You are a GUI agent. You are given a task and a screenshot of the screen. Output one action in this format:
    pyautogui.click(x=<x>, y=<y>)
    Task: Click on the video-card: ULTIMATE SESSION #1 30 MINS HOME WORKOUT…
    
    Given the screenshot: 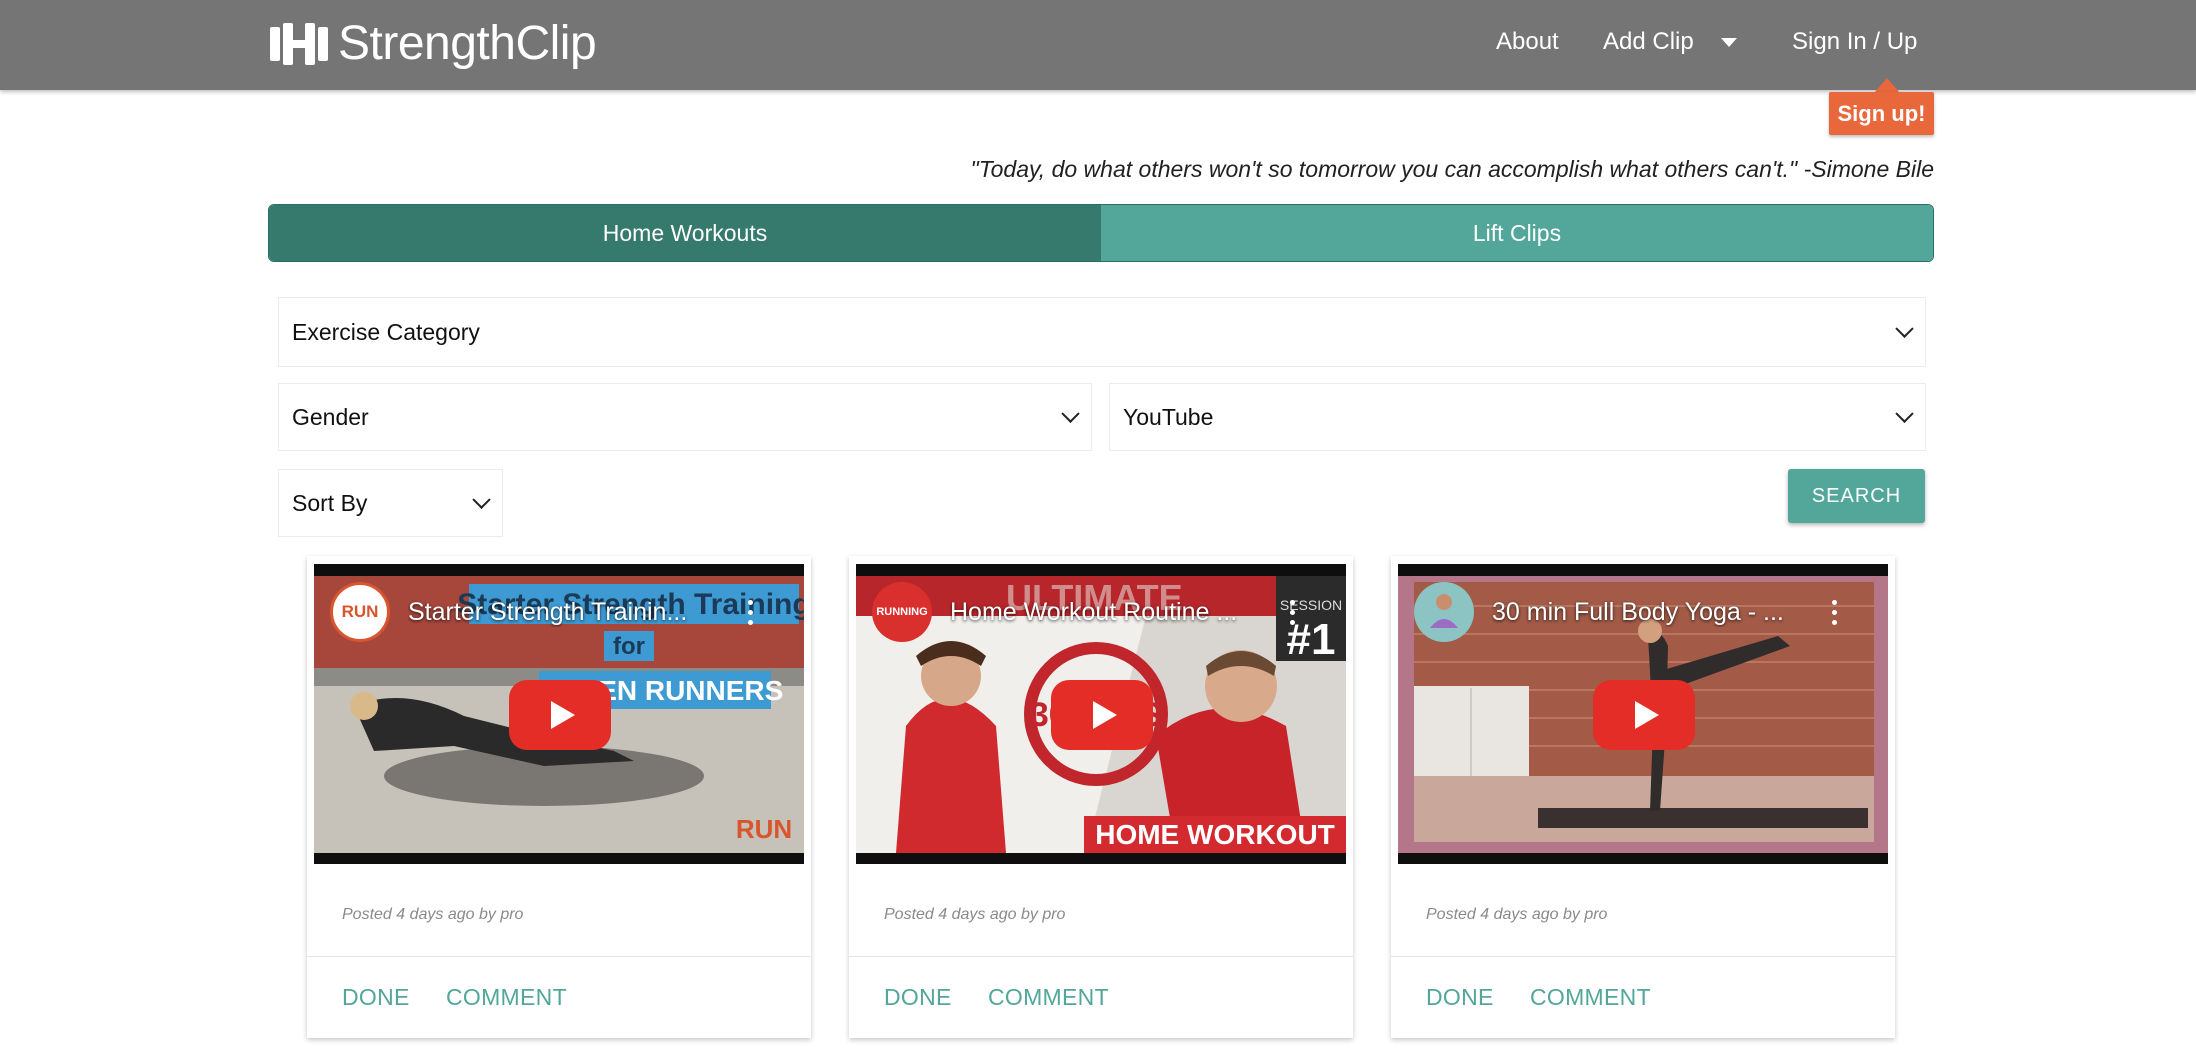 What is the action you would take?
    pyautogui.click(x=1101, y=797)
    